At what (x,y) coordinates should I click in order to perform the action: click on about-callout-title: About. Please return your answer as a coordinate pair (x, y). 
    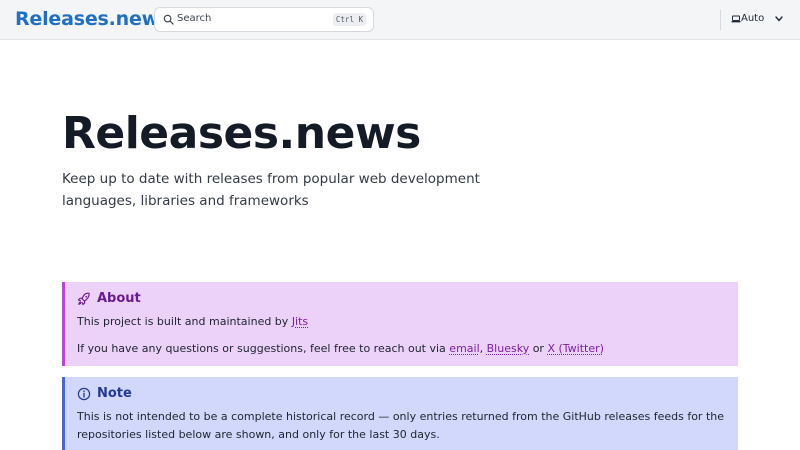
    Looking at the image, I should click on (119, 298).